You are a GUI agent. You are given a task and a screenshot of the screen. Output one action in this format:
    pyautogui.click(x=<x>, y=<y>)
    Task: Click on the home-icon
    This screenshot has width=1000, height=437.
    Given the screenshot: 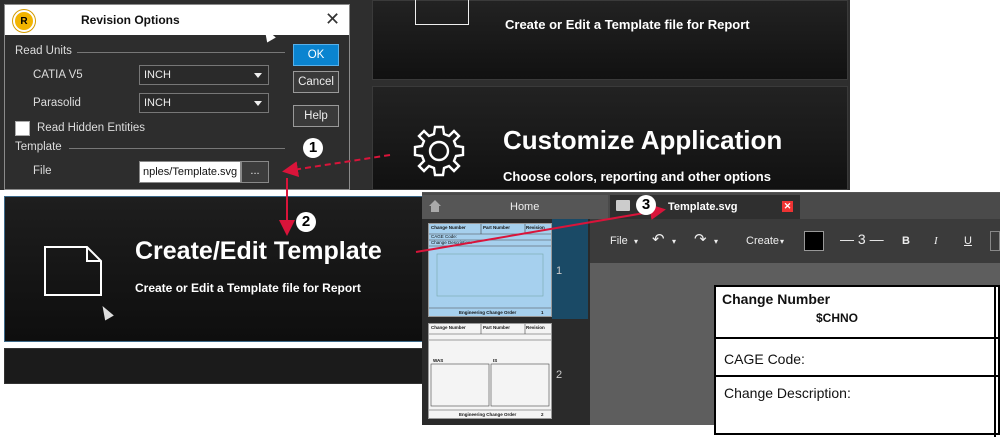 What is the action you would take?
    pyautogui.click(x=435, y=206)
    